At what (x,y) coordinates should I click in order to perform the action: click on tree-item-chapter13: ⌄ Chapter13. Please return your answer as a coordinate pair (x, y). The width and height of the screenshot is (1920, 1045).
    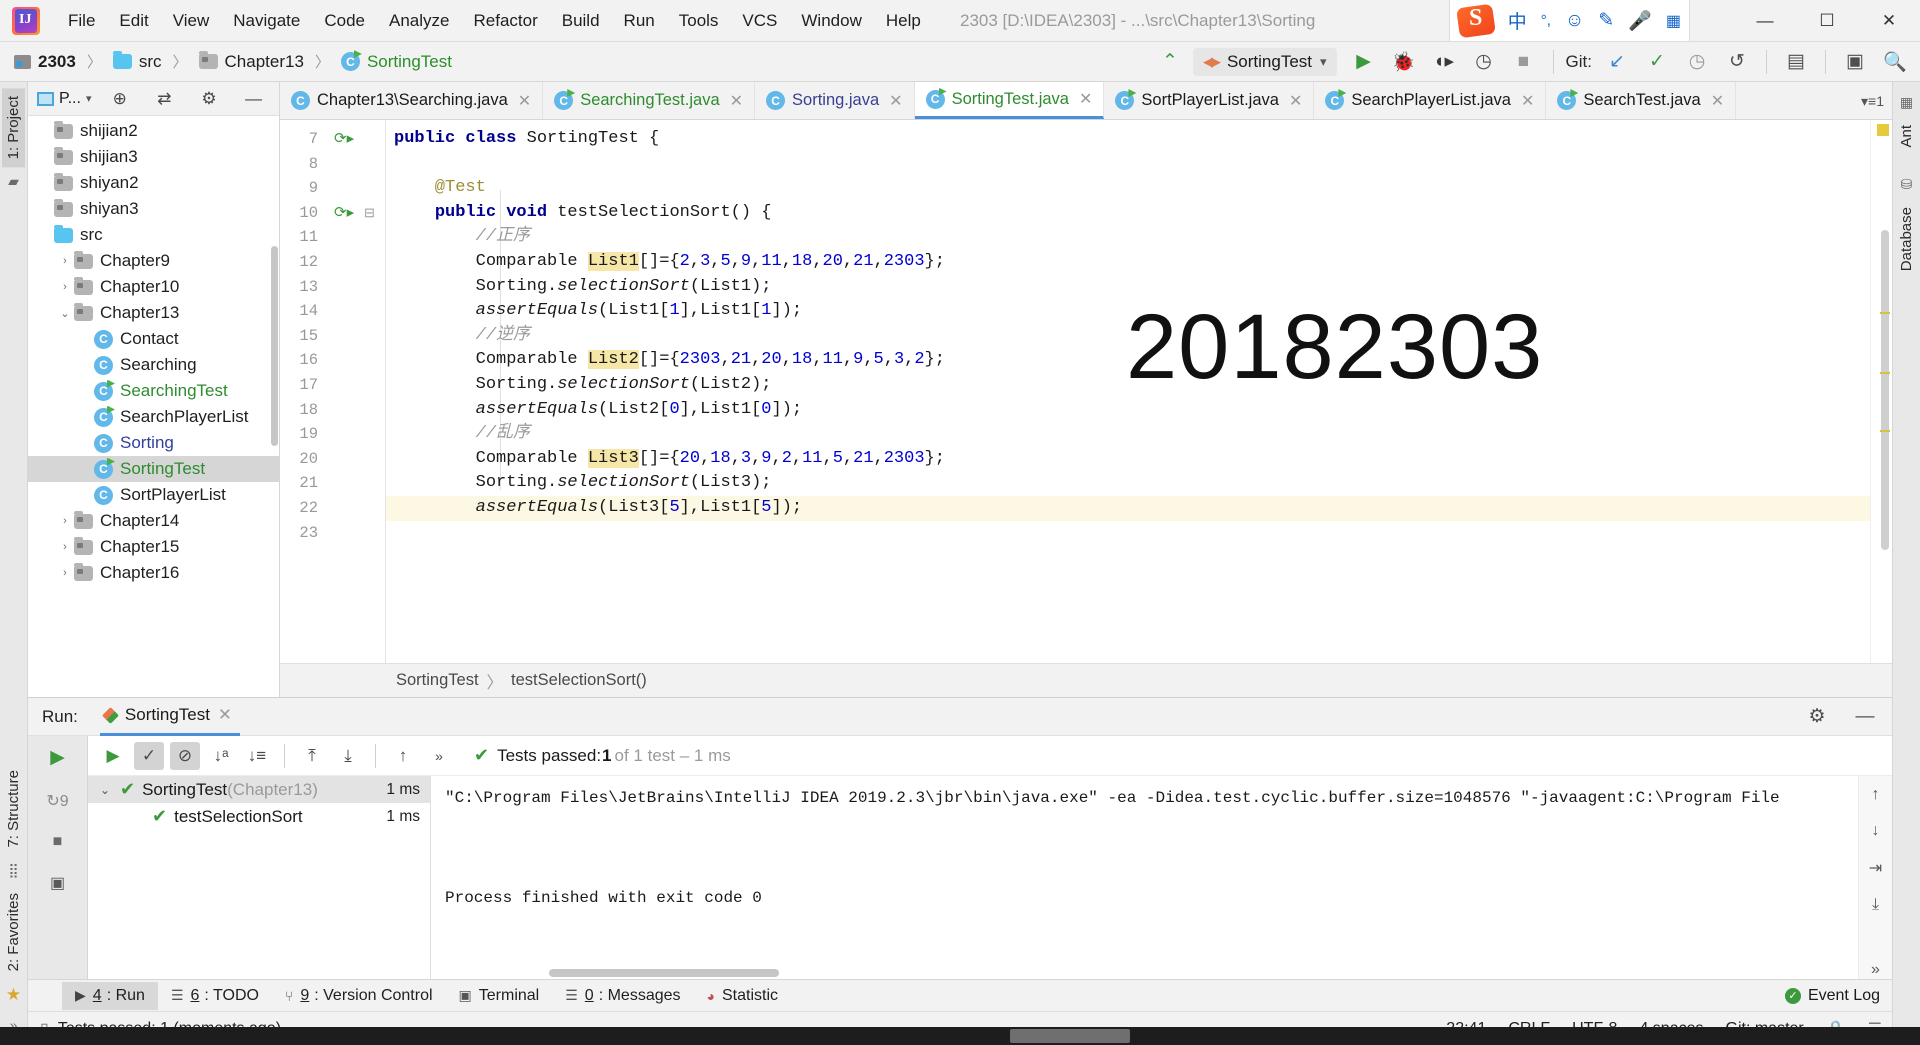
    Looking at the image, I should click on (153, 313).